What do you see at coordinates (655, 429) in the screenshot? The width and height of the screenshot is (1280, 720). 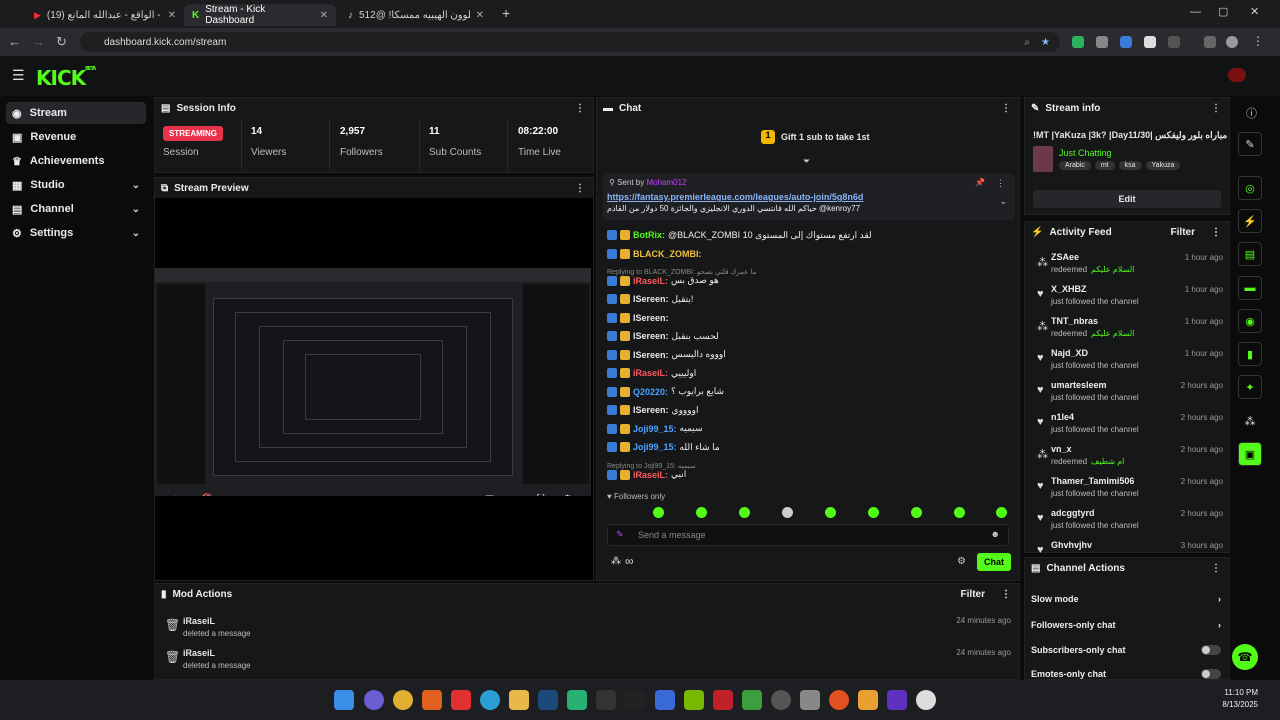 I see `chat-username: Joji99_15:` at bounding box center [655, 429].